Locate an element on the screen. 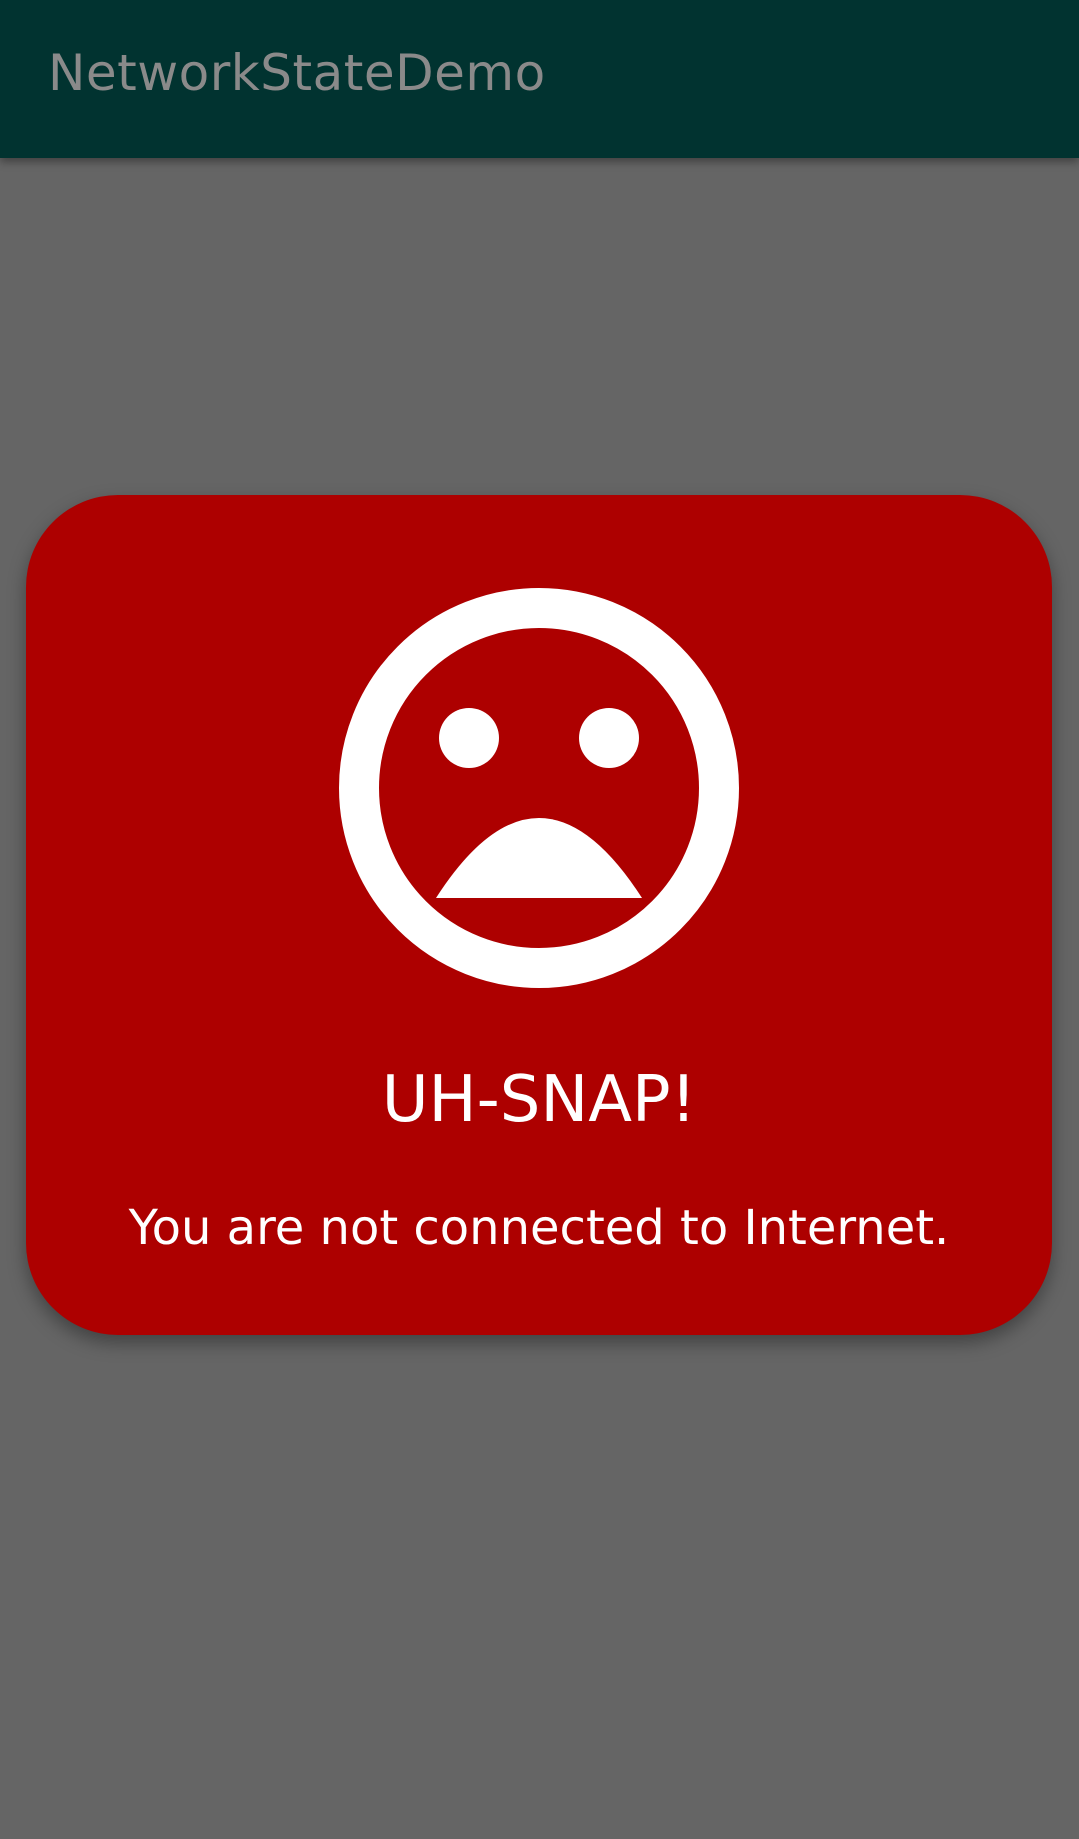 This screenshot has height=1839, width=1079. app-title: NetworkStateDemo is located at coordinates (297, 73).